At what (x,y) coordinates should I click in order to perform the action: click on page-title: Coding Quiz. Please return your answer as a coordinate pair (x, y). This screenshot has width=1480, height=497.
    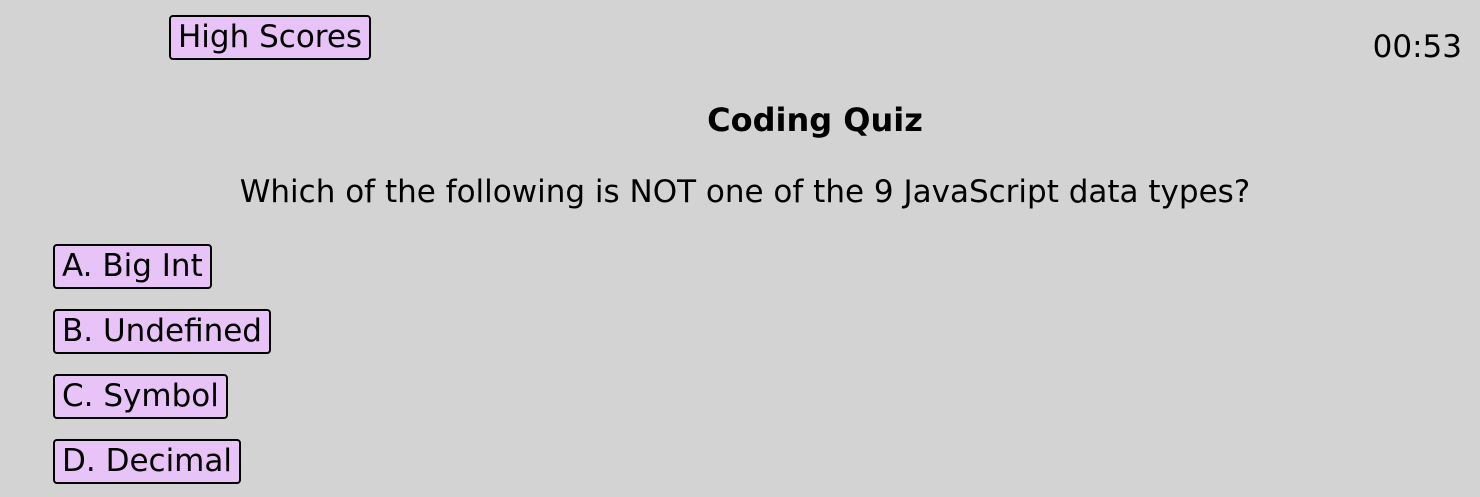
    Looking at the image, I should click on (815, 120).